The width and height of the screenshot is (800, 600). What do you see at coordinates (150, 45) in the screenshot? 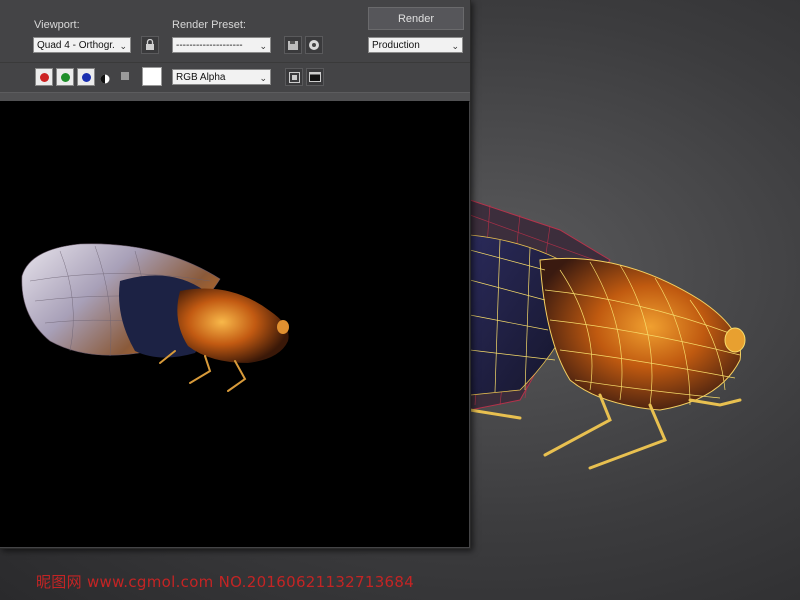
I see `lock-icon` at bounding box center [150, 45].